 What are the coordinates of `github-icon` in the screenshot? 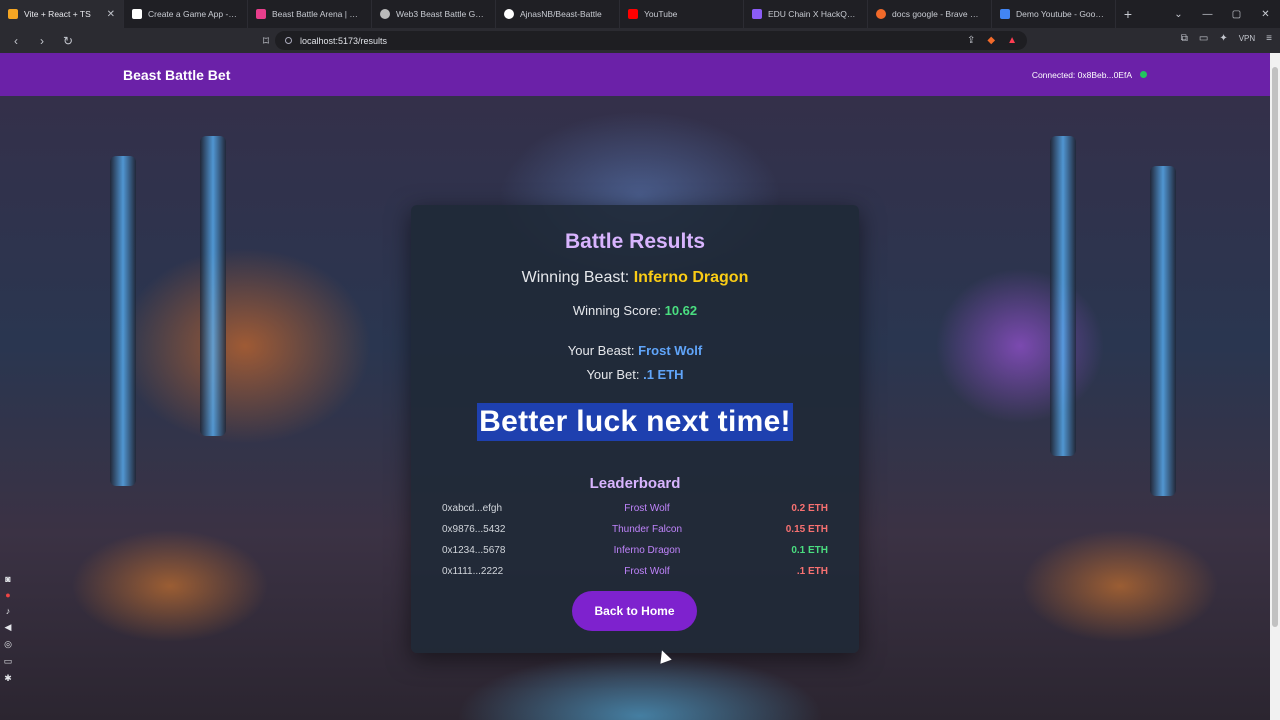 It's located at (509, 14).